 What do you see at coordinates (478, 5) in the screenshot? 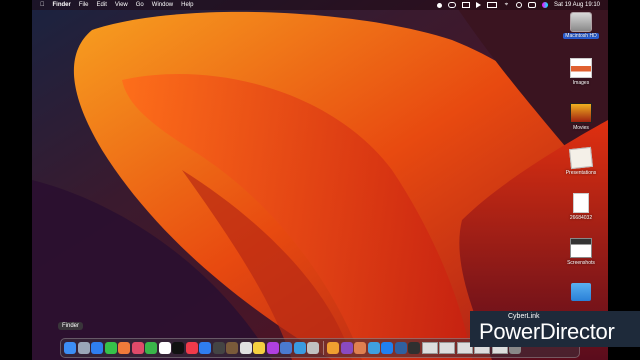
I see `play-icon` at bounding box center [478, 5].